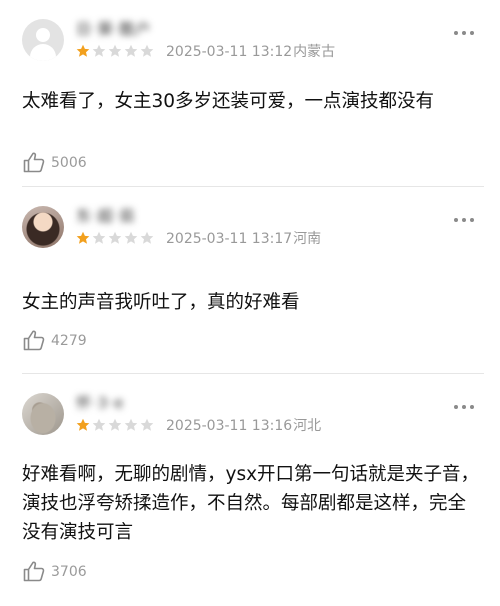 The height and width of the screenshot is (606, 500). I want to click on comment-meta: 2025-03-11 13:12内蒙古, so click(250, 52).